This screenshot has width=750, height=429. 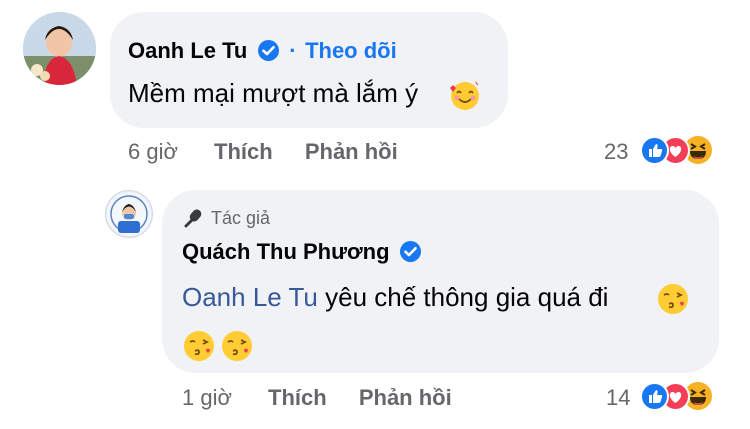 I want to click on comment-header: Oanh Le Tu · Theo dõi, so click(x=262, y=51).